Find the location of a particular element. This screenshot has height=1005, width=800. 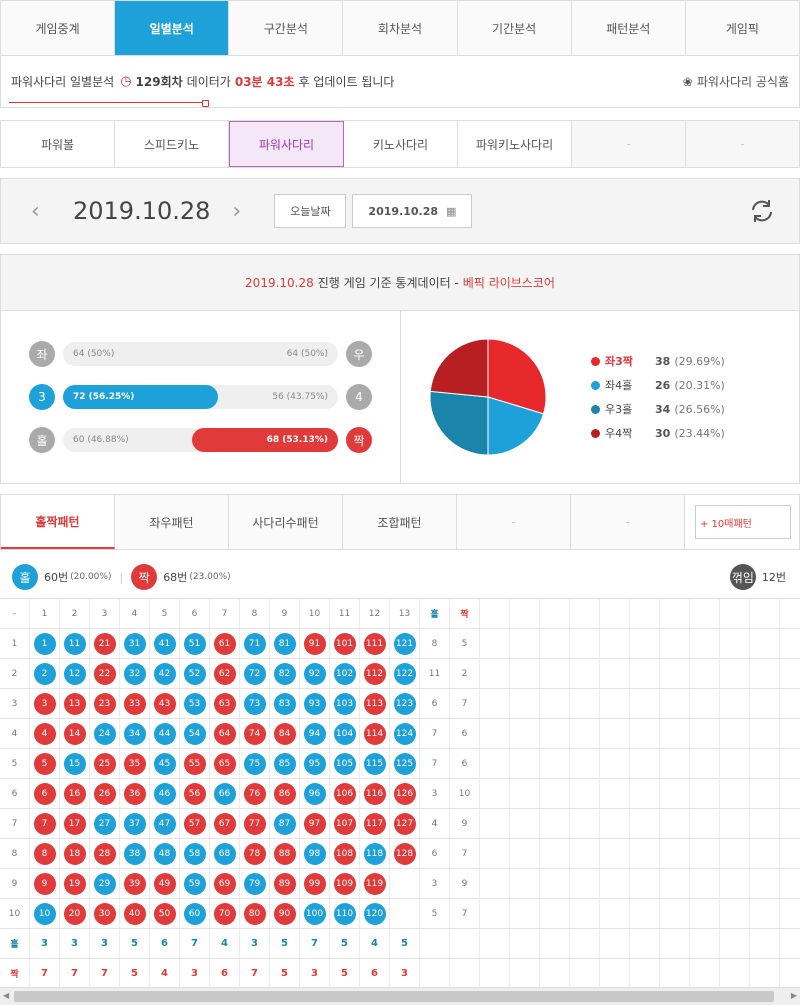

result-ball: 98 is located at coordinates (314, 853).